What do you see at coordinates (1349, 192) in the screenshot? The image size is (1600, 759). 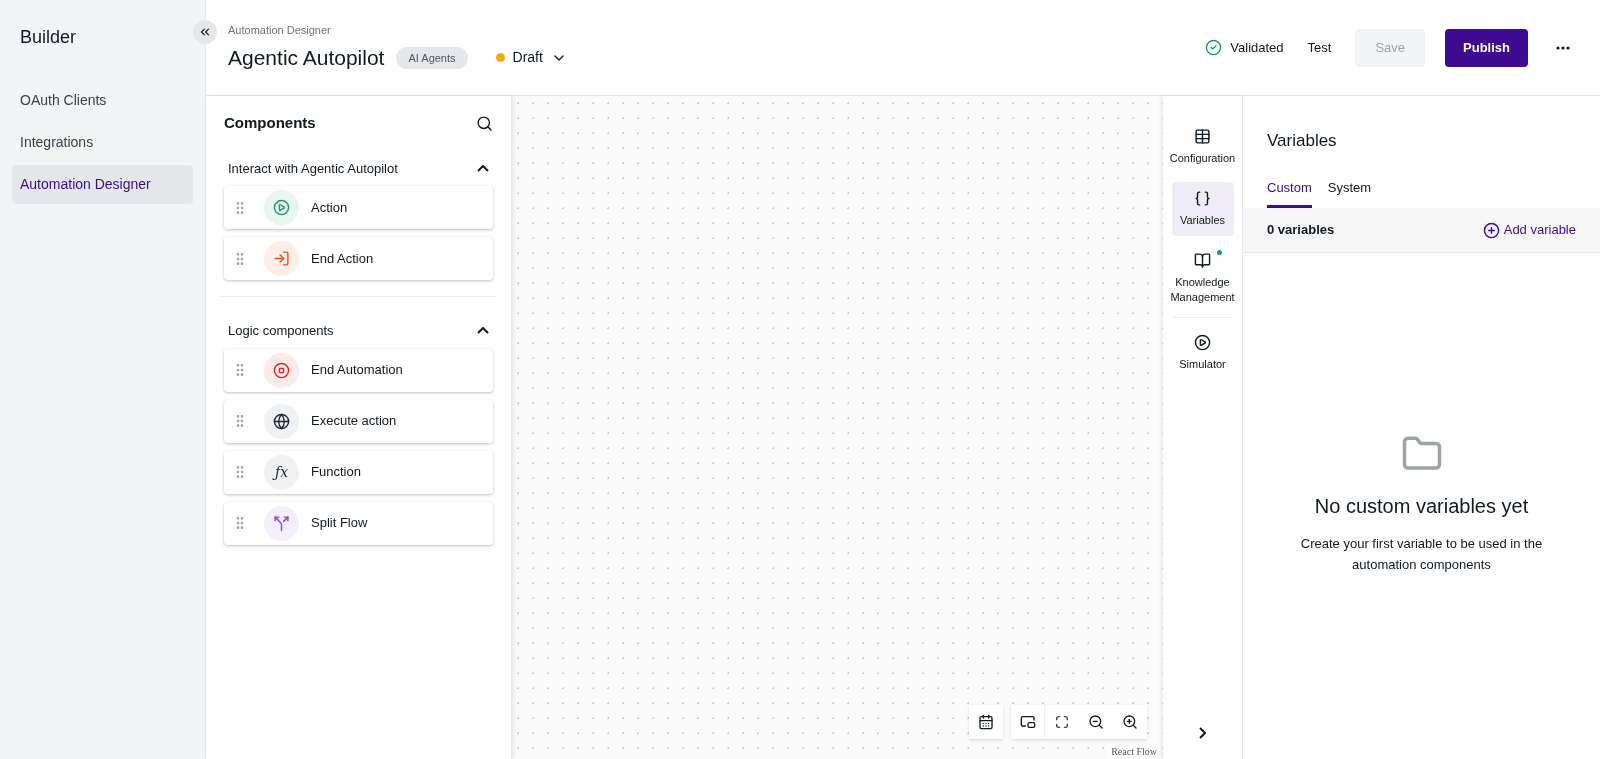 I see `tab: System` at bounding box center [1349, 192].